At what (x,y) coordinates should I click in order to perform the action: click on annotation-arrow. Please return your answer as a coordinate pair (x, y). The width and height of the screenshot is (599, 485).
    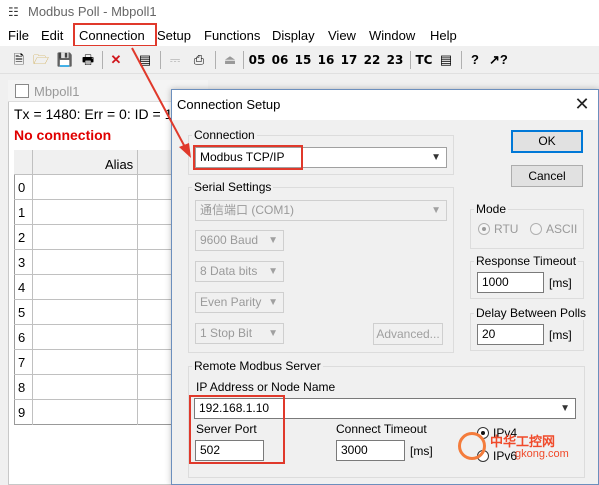
    Looking at the image, I should click on (161, 102).